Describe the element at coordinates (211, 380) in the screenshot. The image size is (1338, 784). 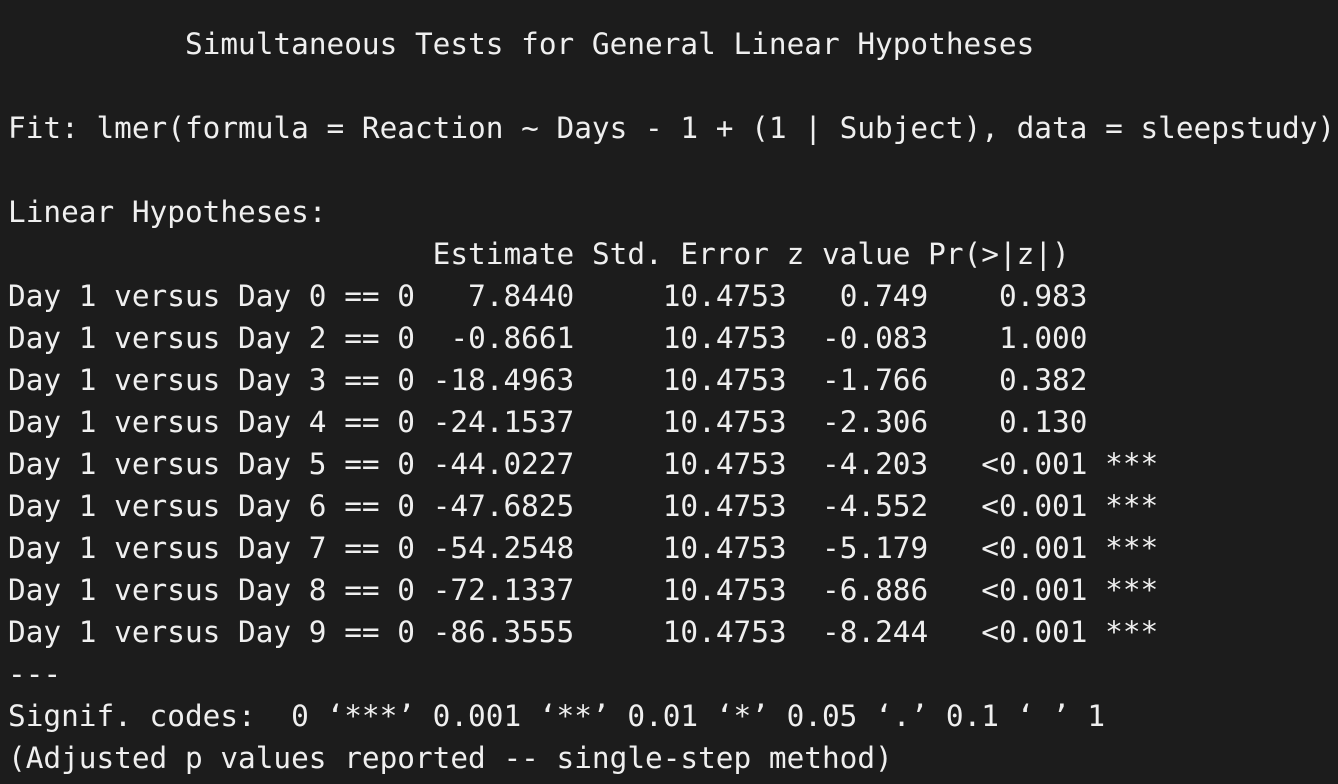
I see `cell-label: Day 1 versus Day 3 == 0` at that location.